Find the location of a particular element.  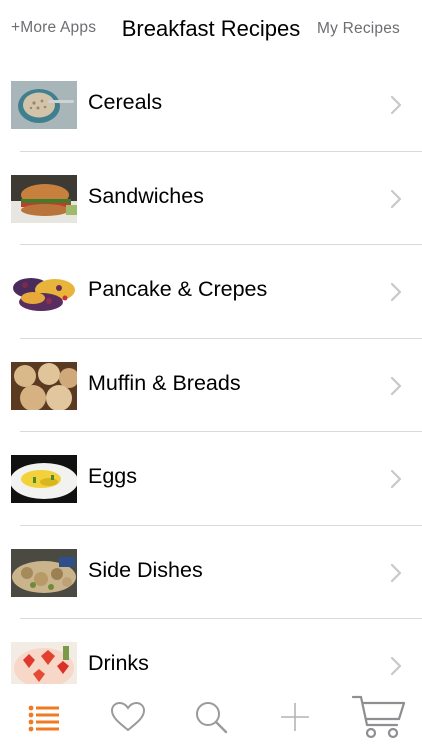

category-label: Pancake & Crepes is located at coordinates (178, 289).